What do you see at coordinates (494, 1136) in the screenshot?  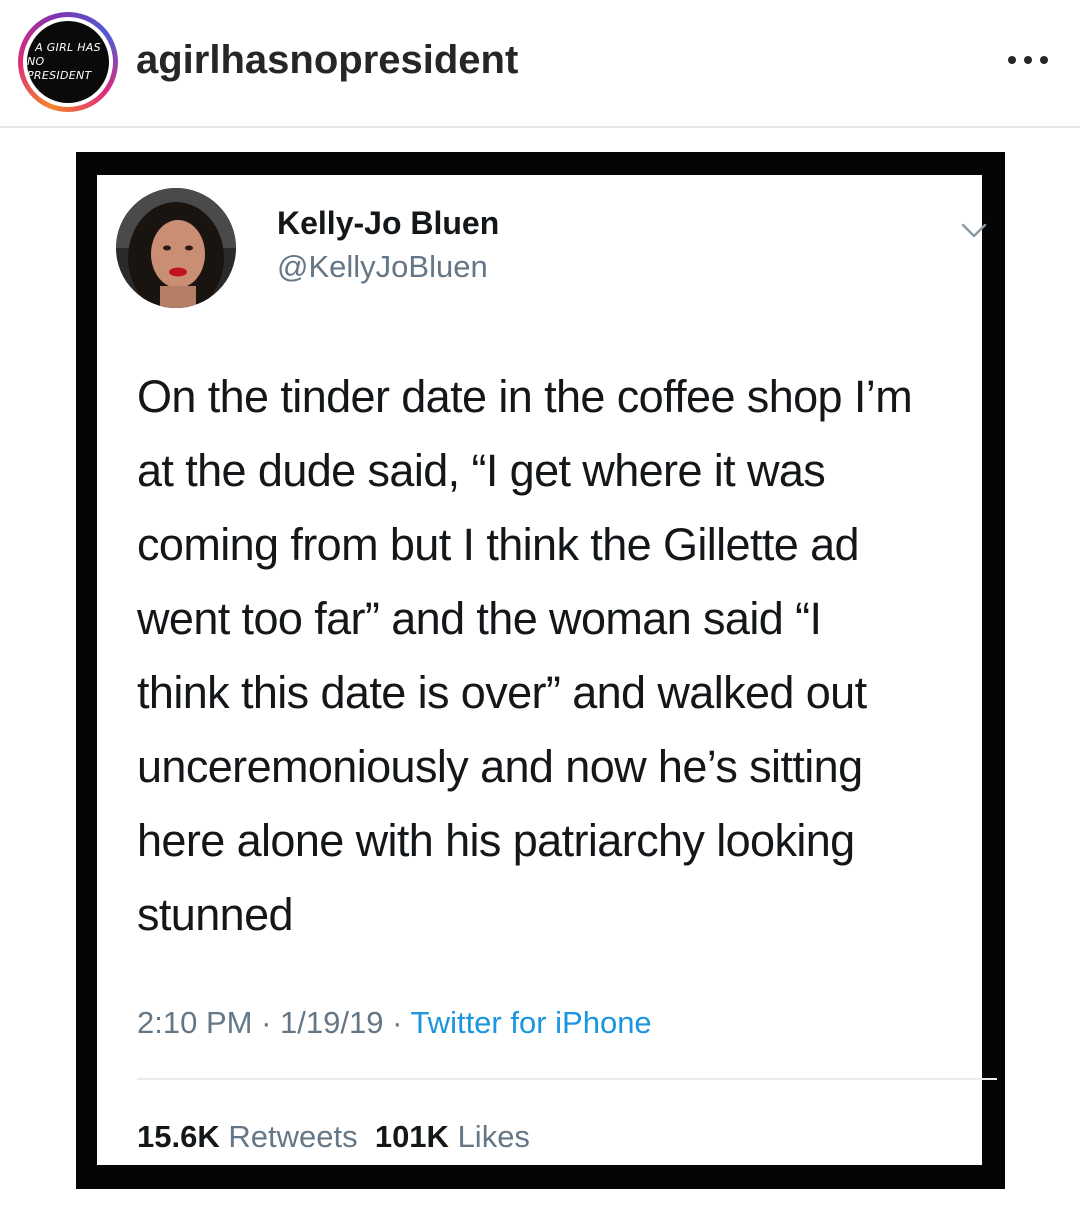 I see `likes-label: Likes` at bounding box center [494, 1136].